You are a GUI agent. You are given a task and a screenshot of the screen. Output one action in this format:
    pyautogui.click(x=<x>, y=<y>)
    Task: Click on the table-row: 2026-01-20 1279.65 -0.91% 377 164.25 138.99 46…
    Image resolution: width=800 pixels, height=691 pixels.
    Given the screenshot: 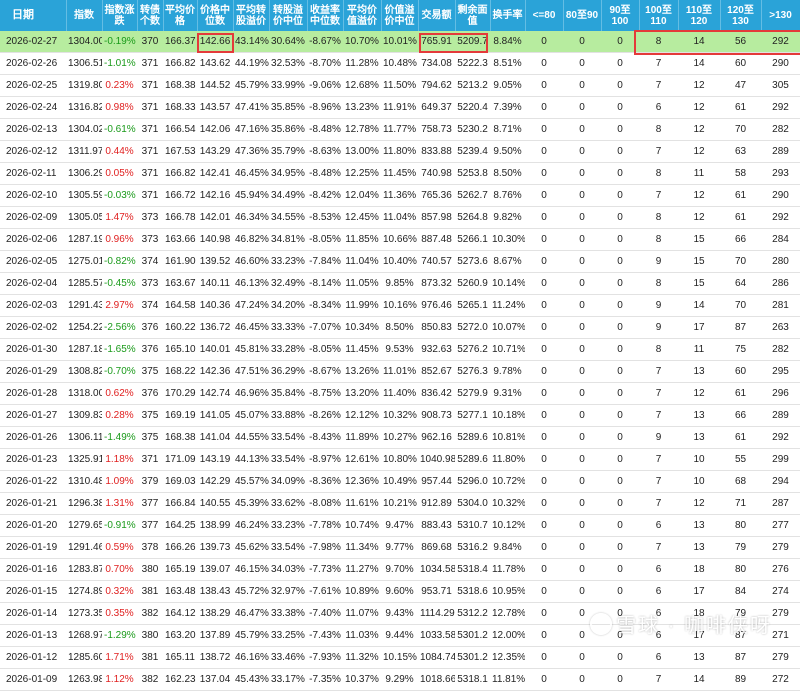 What is the action you would take?
    pyautogui.click(x=400, y=525)
    